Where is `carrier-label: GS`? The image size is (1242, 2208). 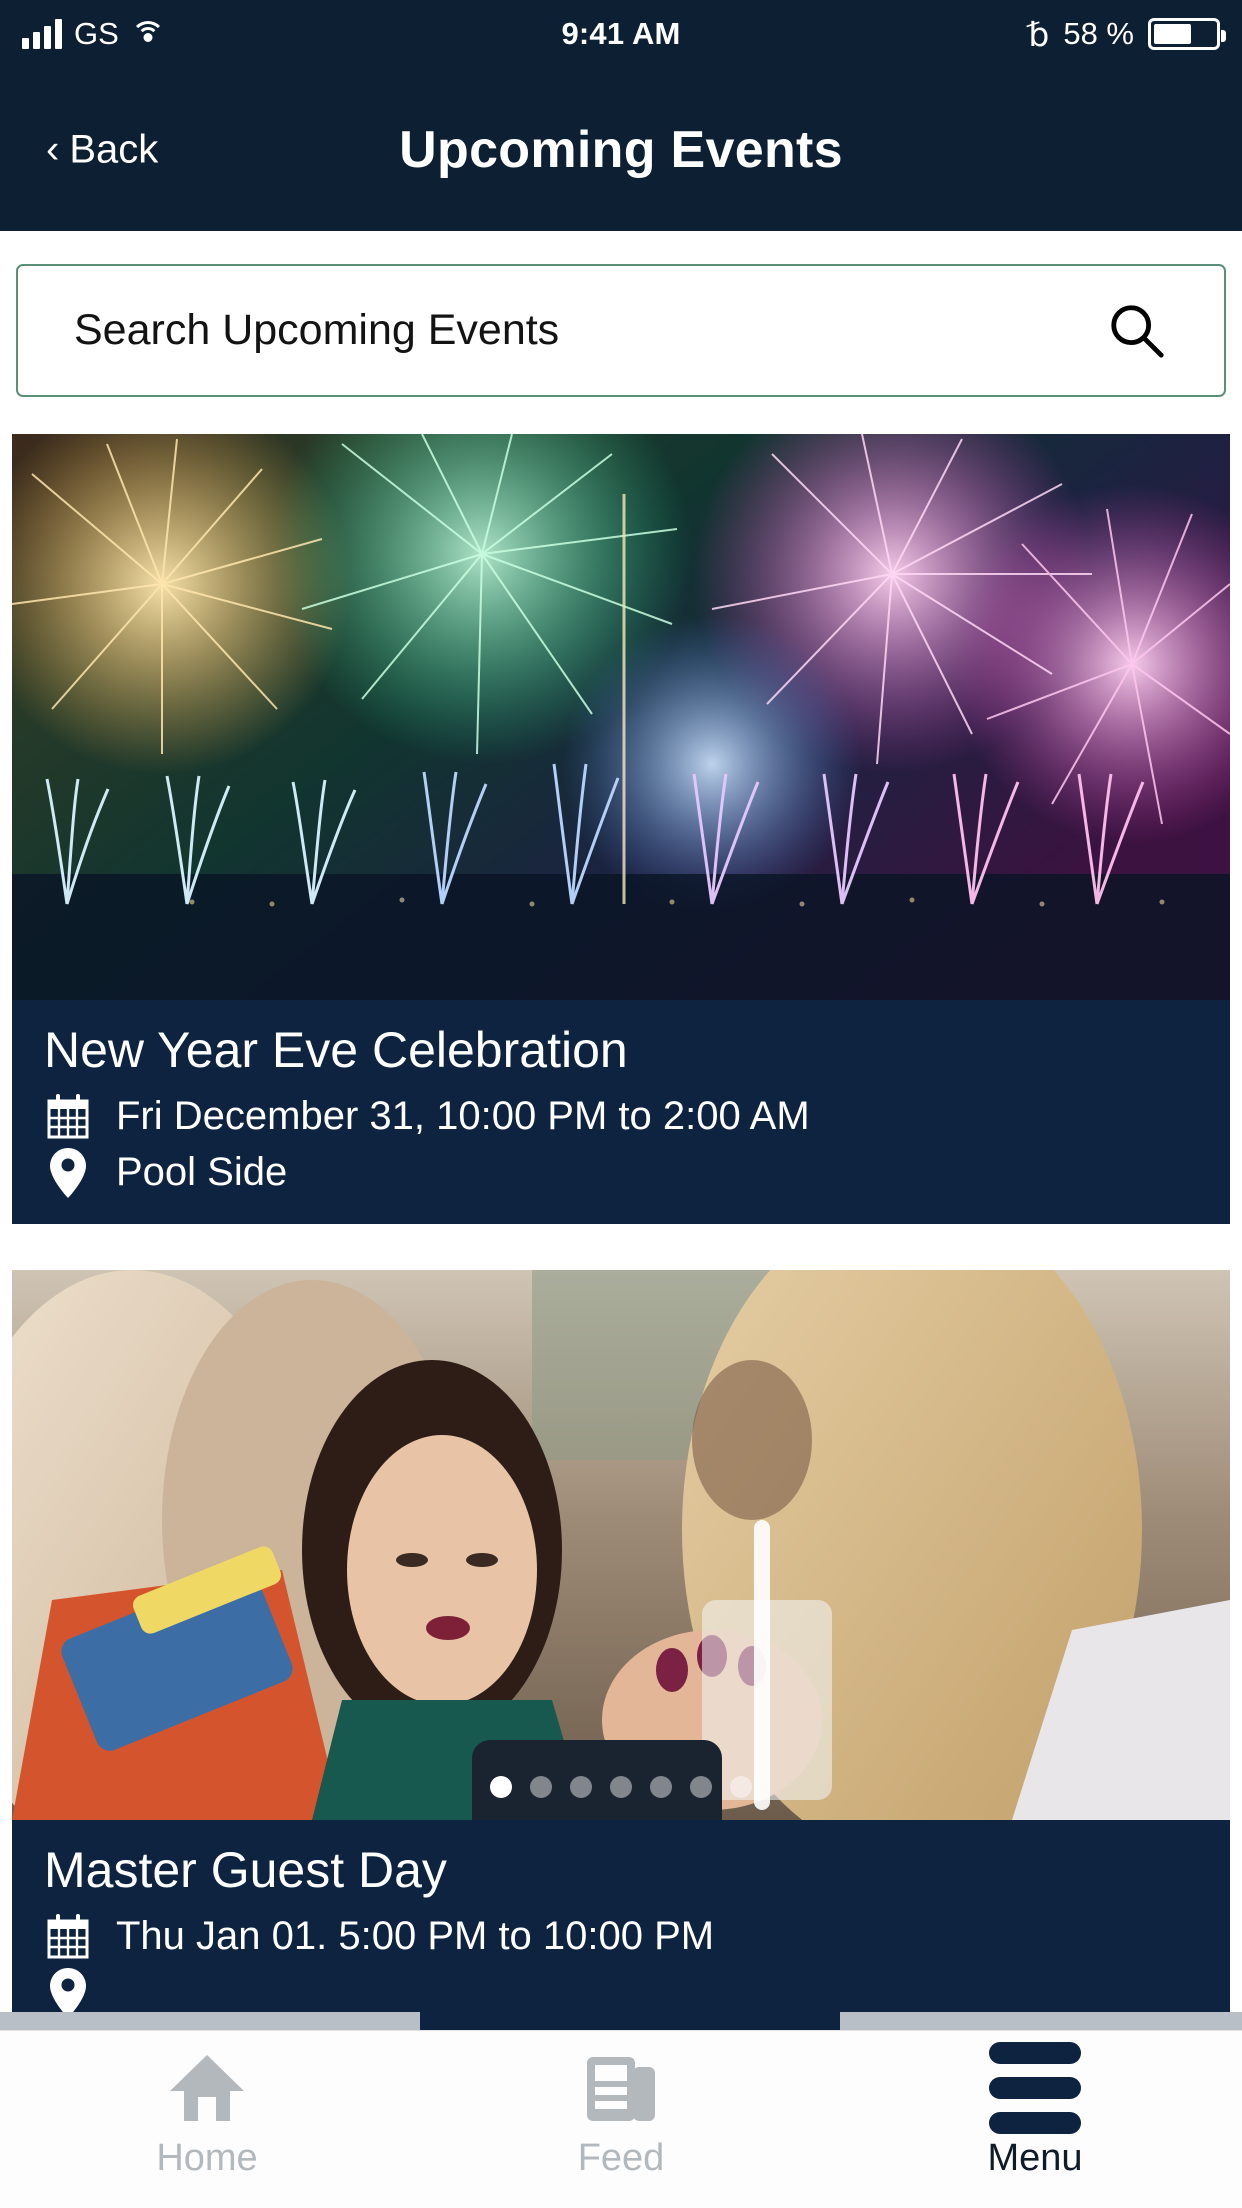 carrier-label: GS is located at coordinates (96, 33).